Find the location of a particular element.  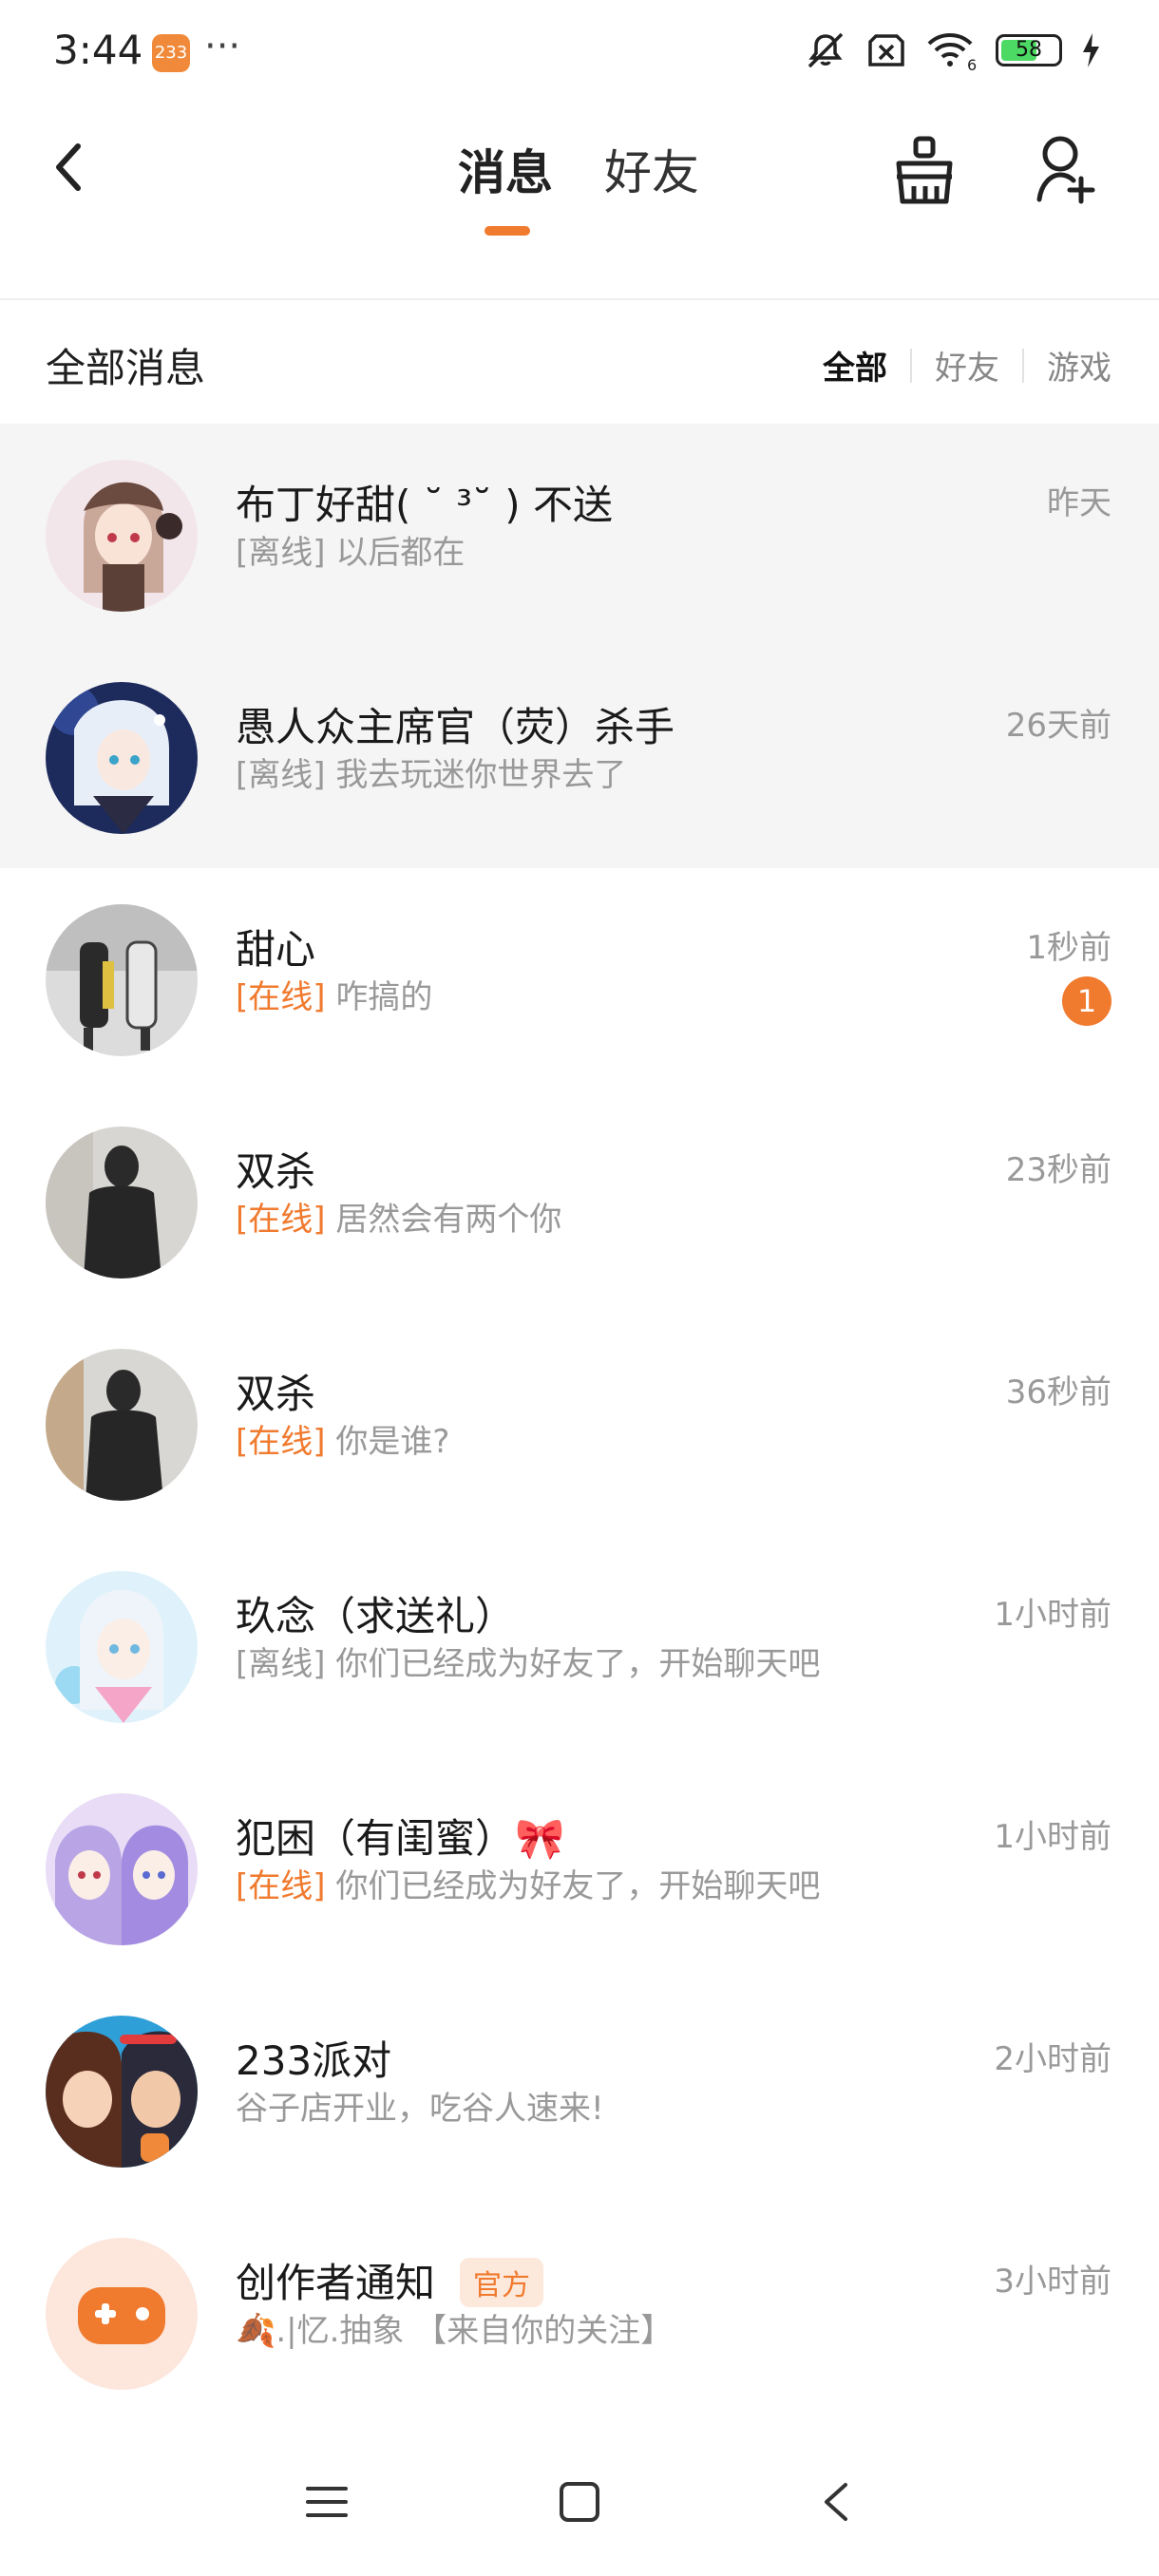

conversation-row: 233派对 谷子店开业，吃谷人速来! 2小时前 is located at coordinates (579, 2090).